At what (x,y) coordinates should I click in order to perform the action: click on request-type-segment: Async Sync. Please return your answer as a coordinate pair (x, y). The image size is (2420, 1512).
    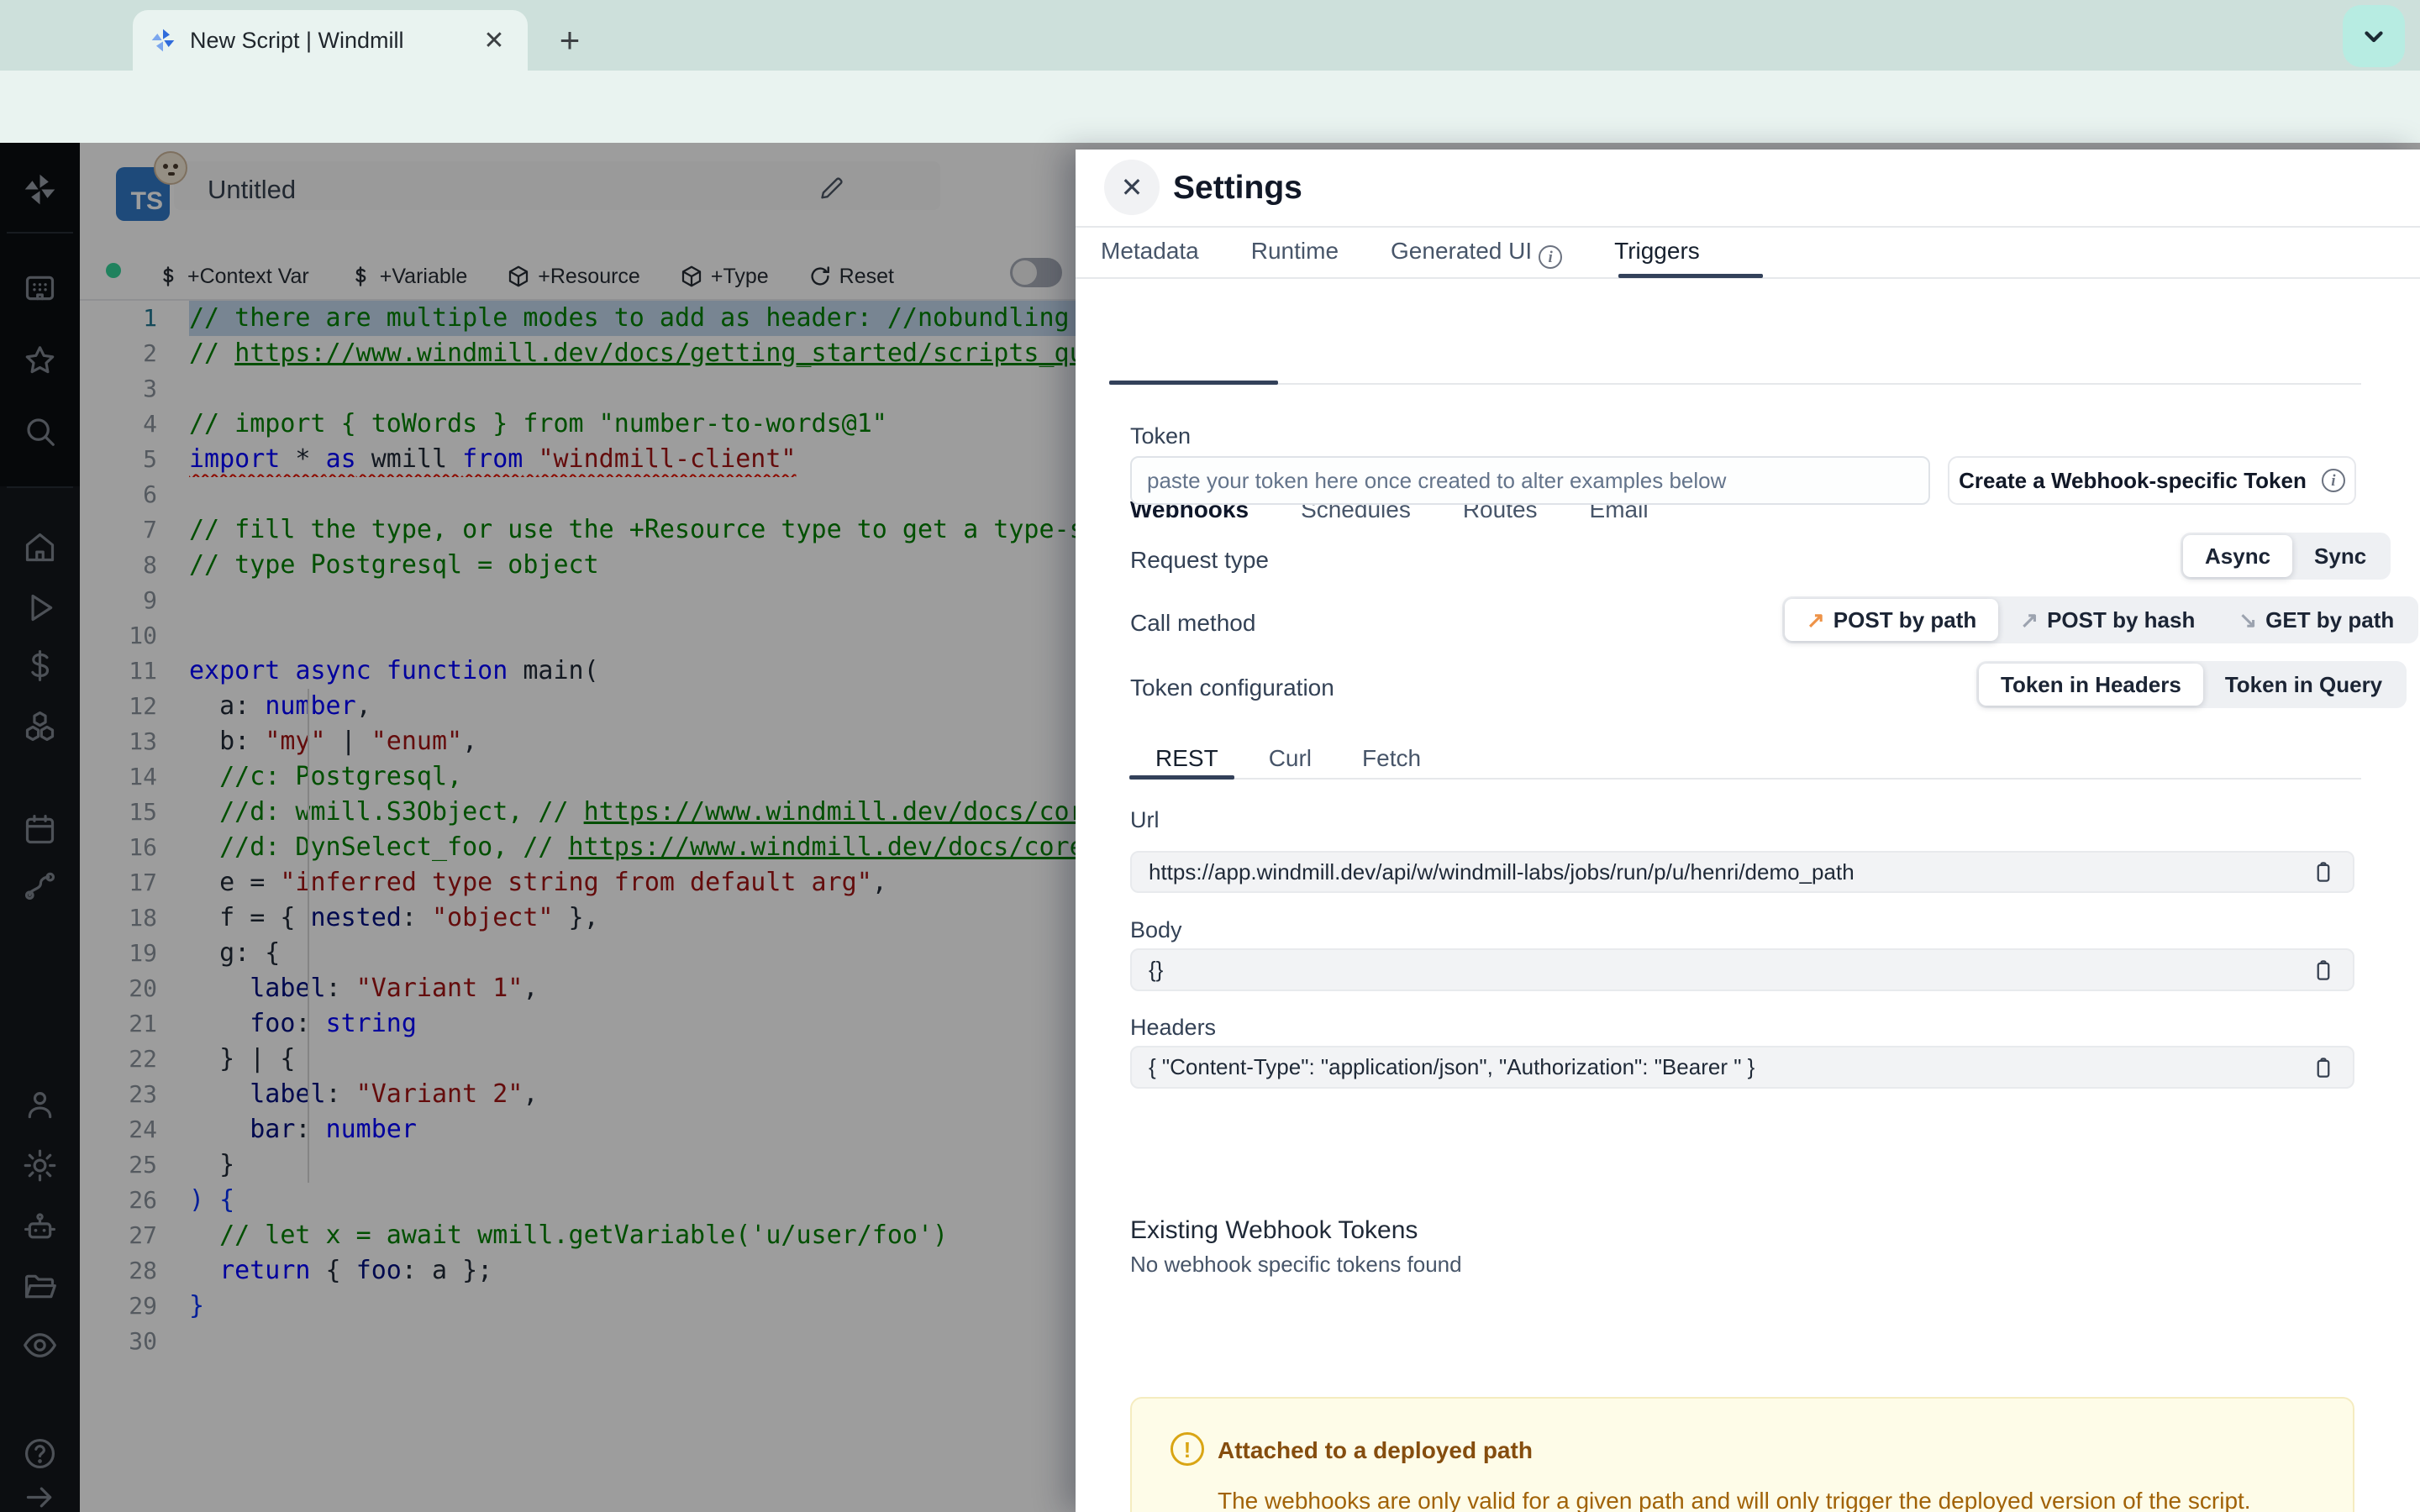
    Looking at the image, I should click on (2286, 556).